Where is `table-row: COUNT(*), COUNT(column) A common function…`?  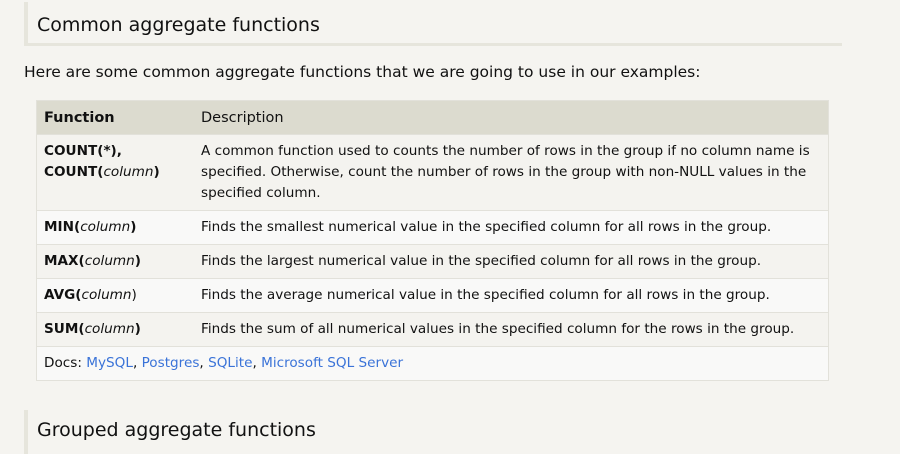 table-row: COUNT(*), COUNT(column) A common function… is located at coordinates (432, 172).